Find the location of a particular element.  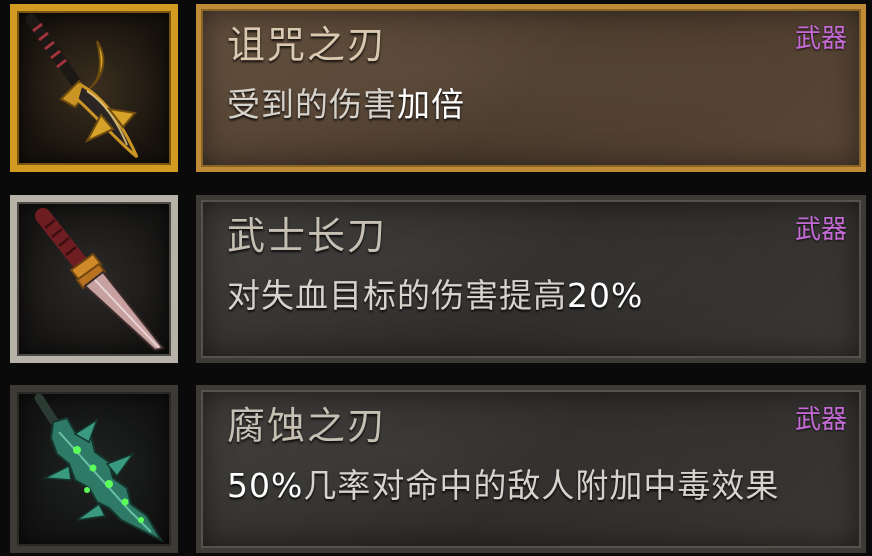

weapon-name: 腐蚀之刃 is located at coordinates (307, 426).